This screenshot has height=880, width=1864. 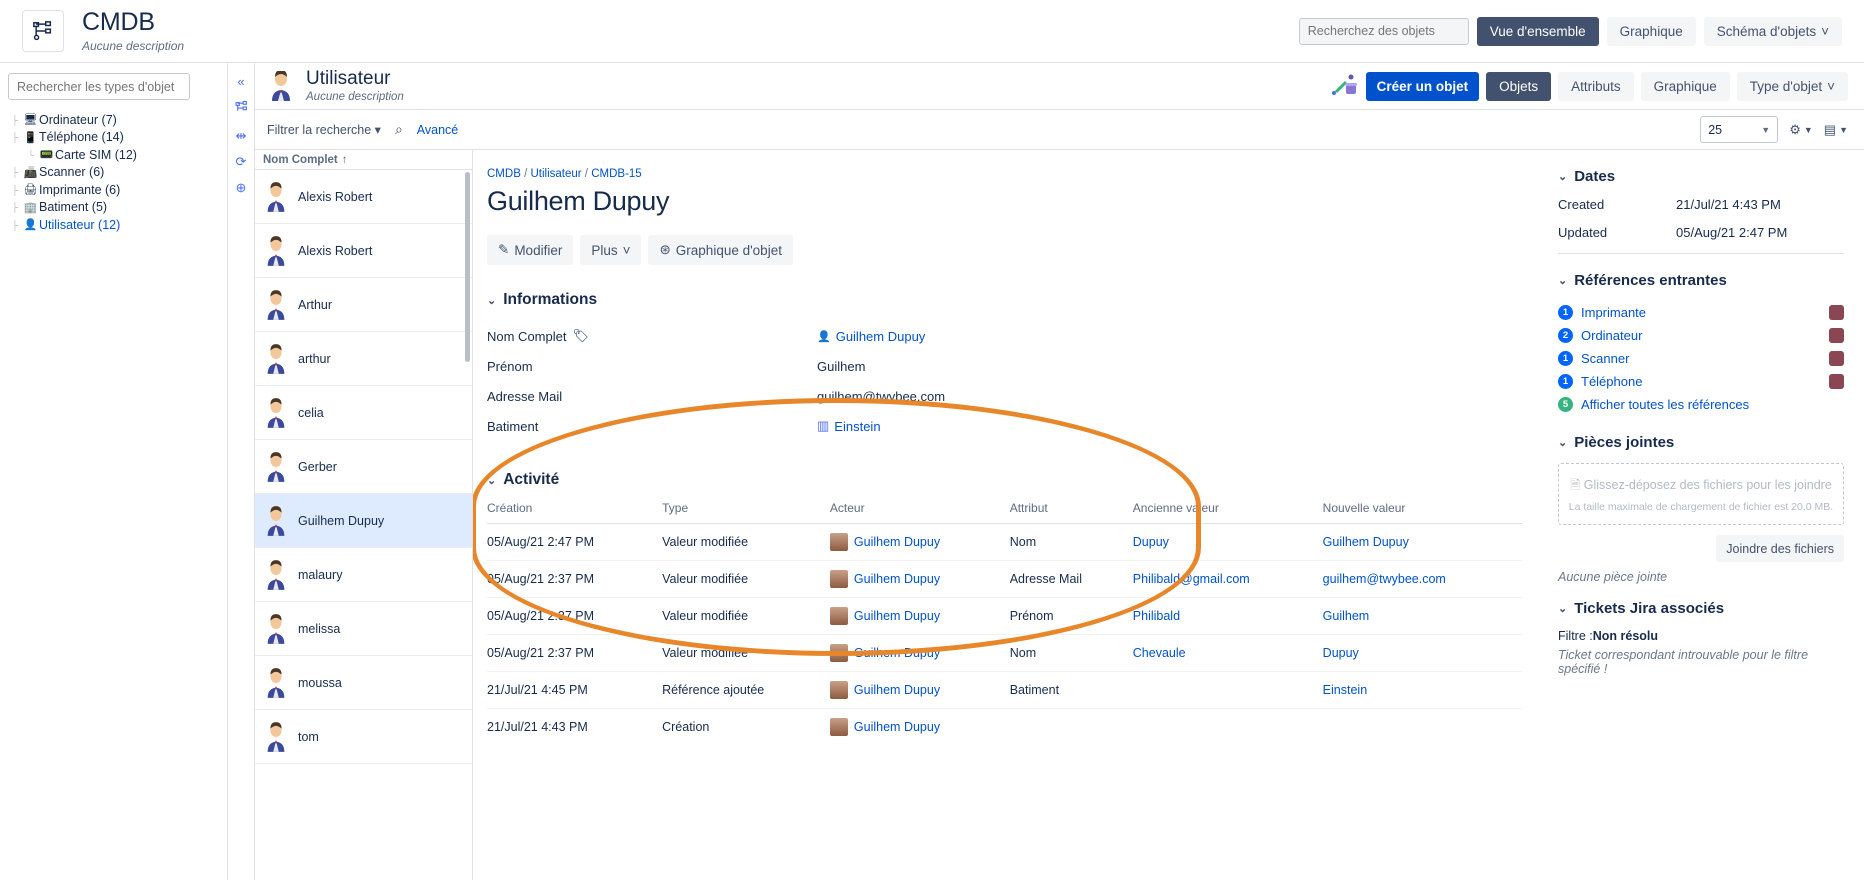 What do you see at coordinates (31, 155) in the screenshot?
I see `tree-twisty-icon: └` at bounding box center [31, 155].